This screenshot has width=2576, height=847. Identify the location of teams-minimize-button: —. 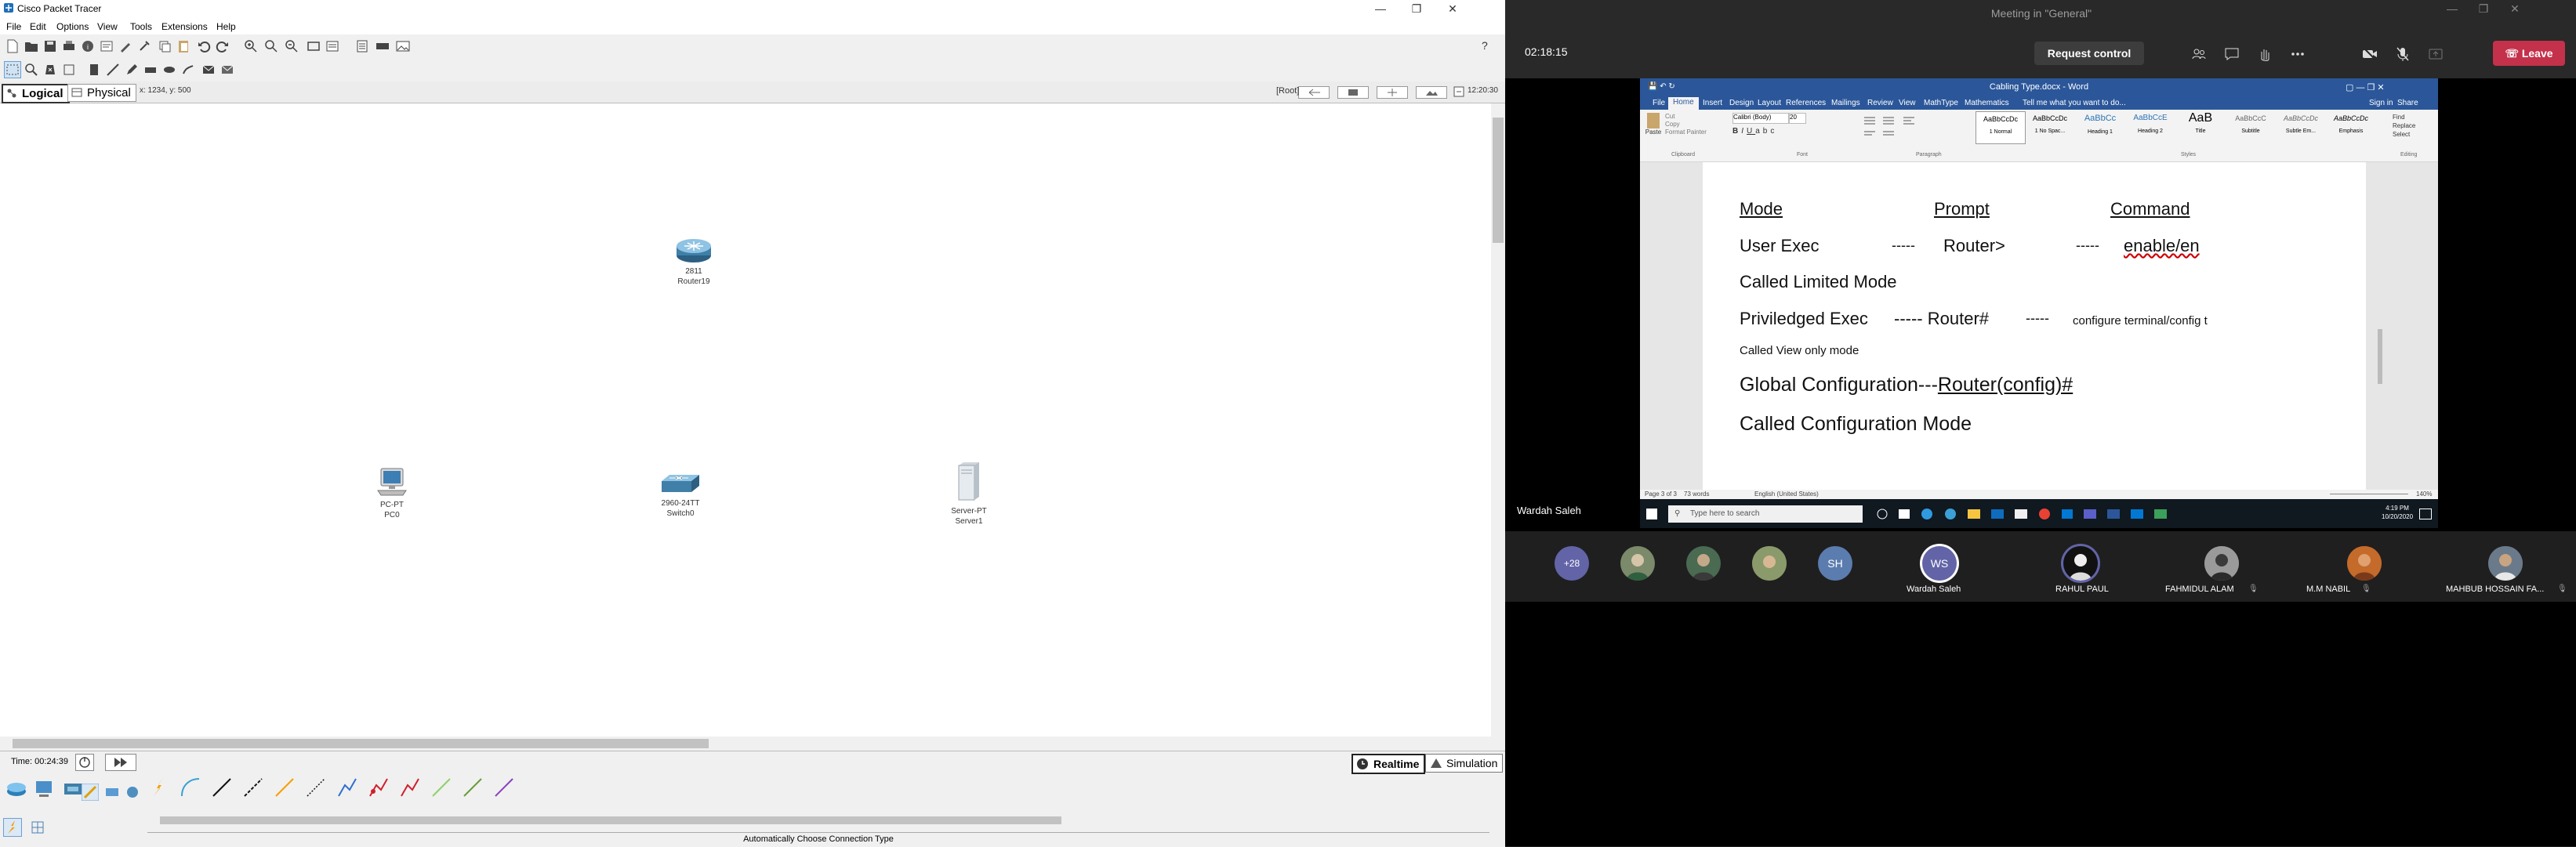
(2452, 8).